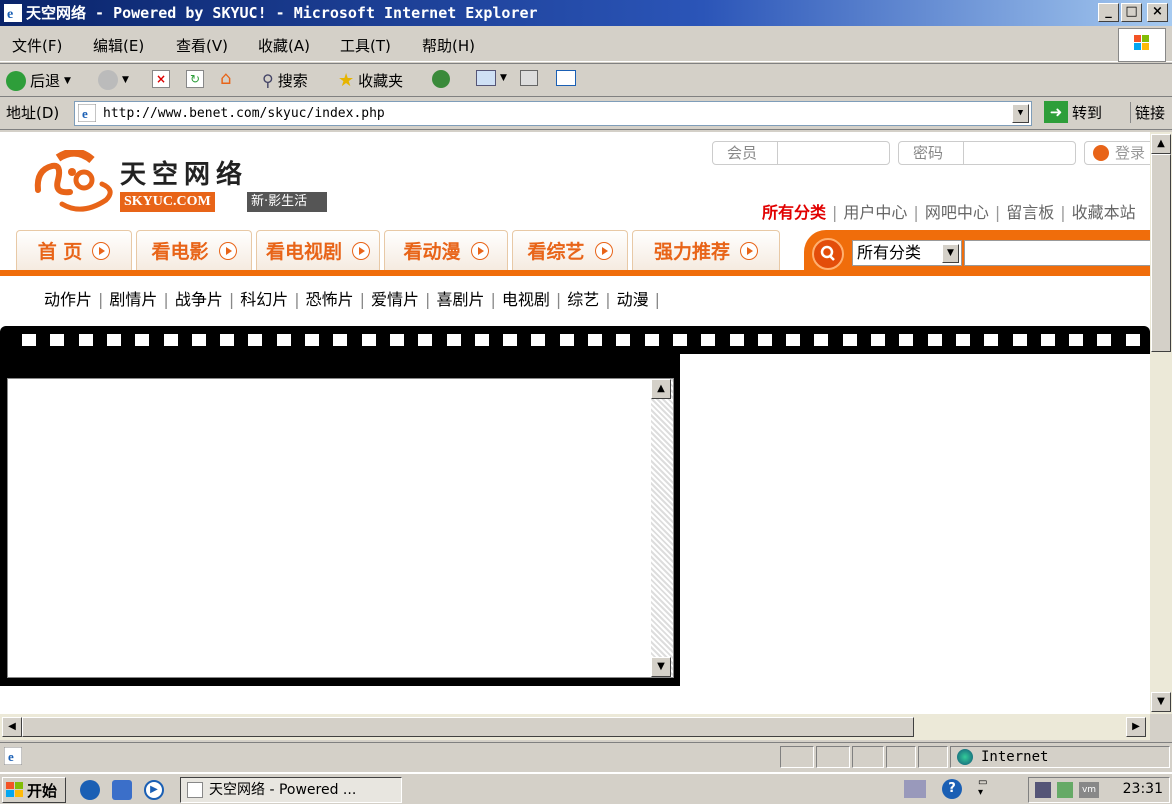  I want to click on favorites-button: ★ 收藏夹, so click(370, 80).